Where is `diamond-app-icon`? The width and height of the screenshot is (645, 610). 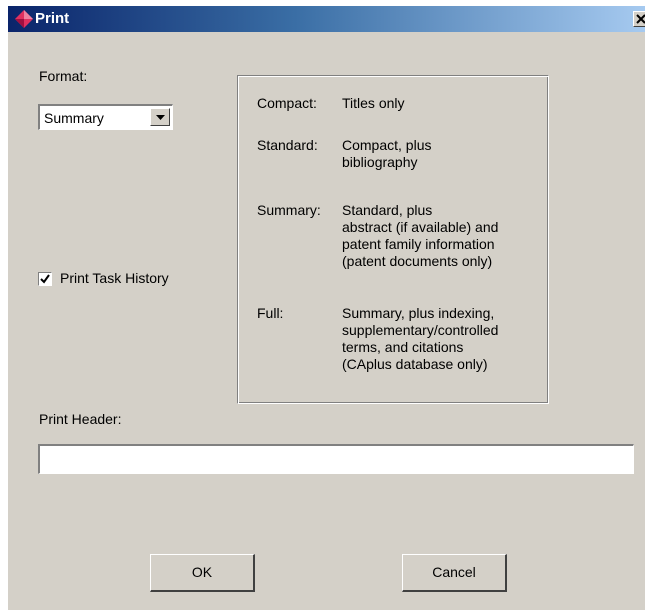 diamond-app-icon is located at coordinates (24, 19).